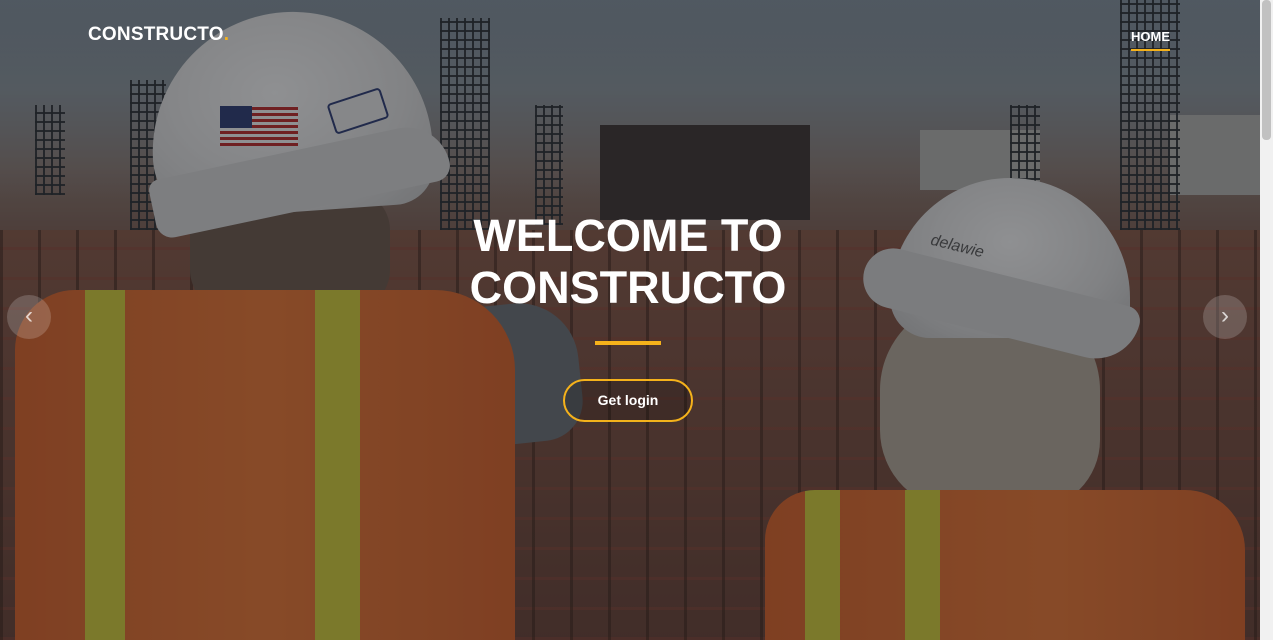  I want to click on hero-title-line-1: WELCOME TO, so click(628, 235).